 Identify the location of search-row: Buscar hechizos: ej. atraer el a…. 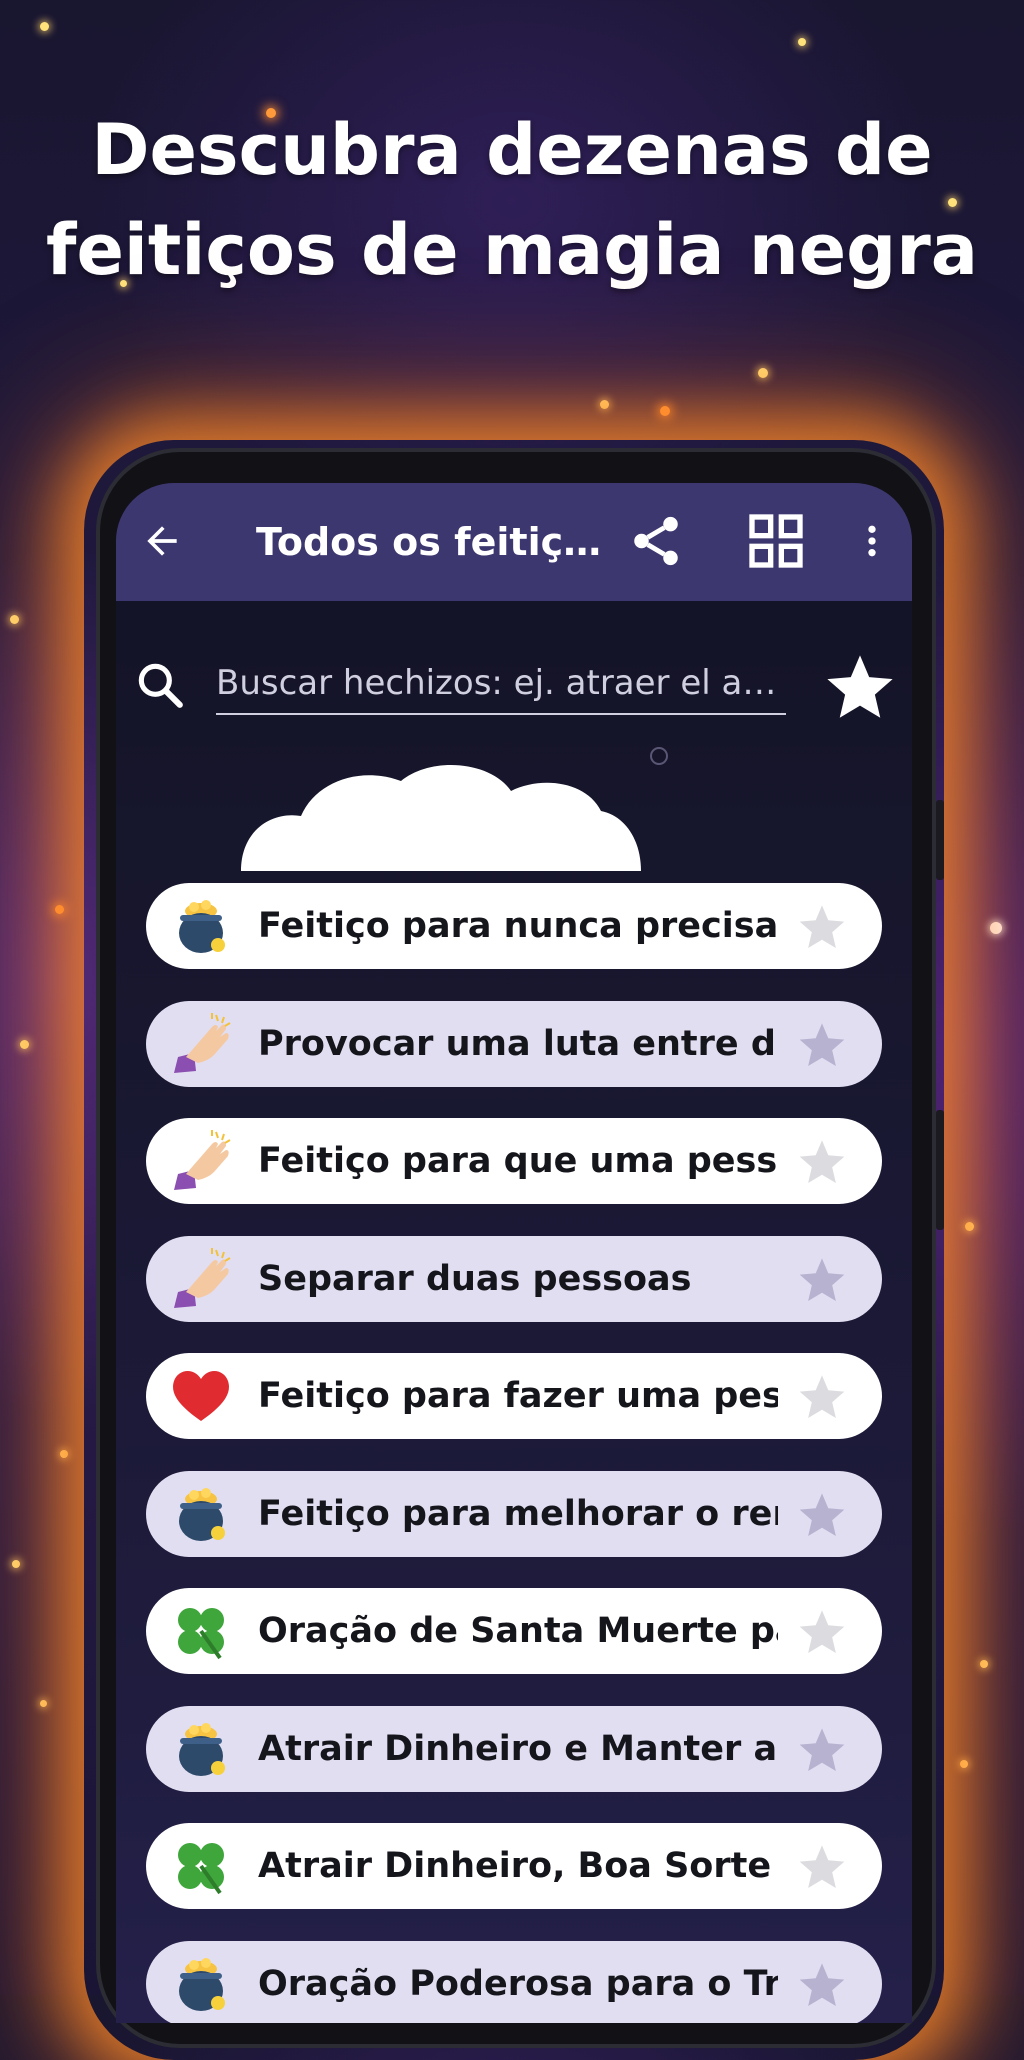
(514, 686).